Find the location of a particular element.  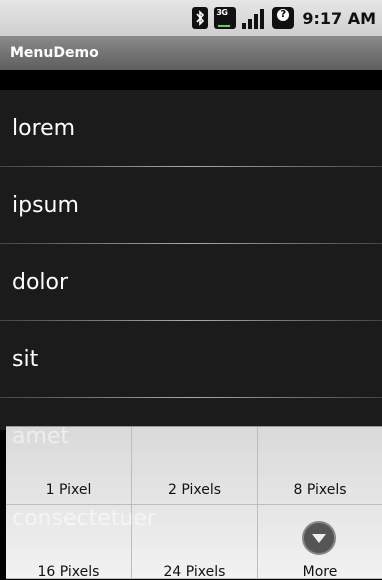

signal-icon is located at coordinates (254, 18).